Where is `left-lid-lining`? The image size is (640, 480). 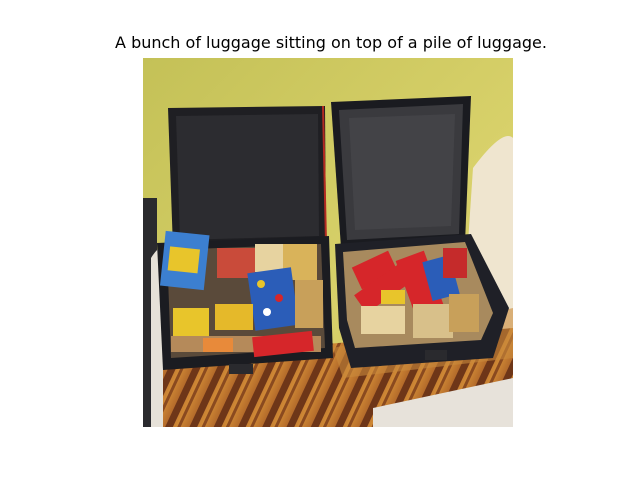 left-lid-lining is located at coordinates (247, 177).